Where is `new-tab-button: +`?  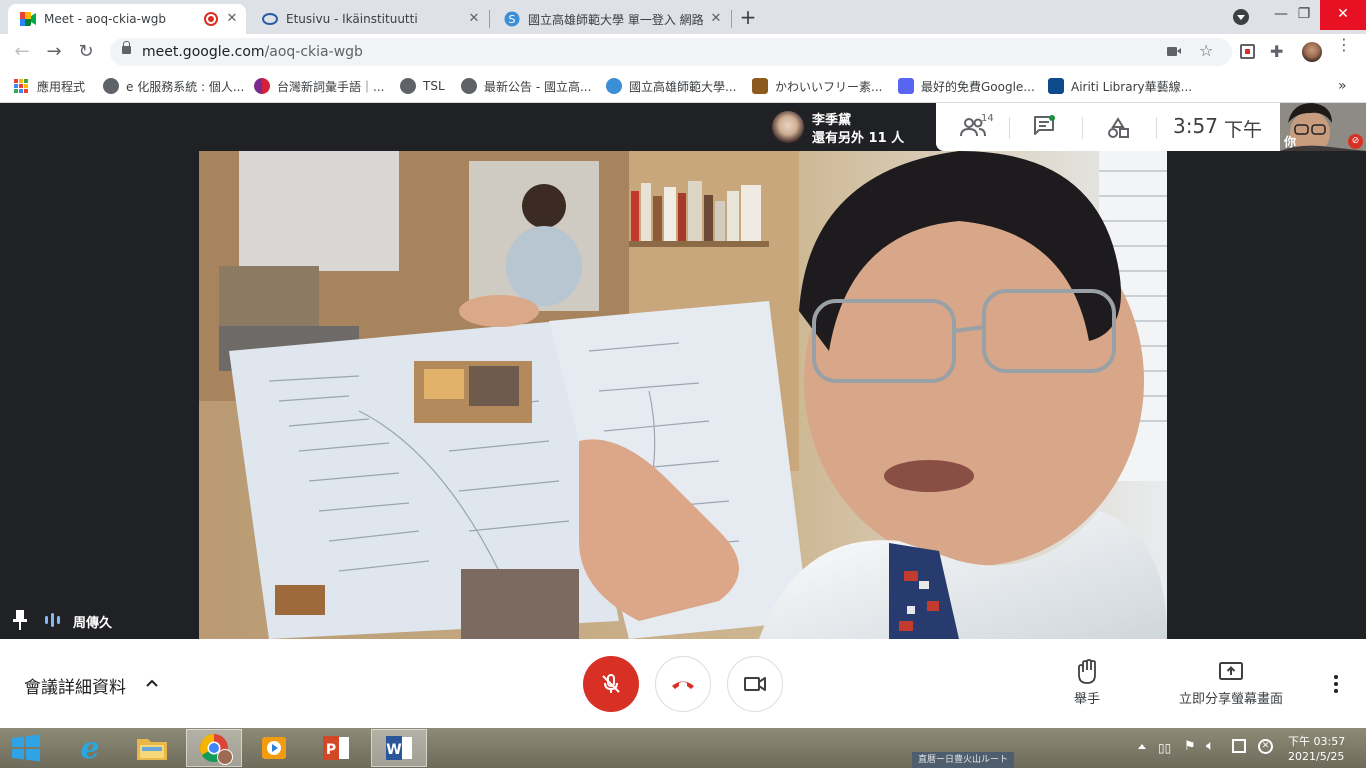 new-tab-button: + is located at coordinates (748, 18).